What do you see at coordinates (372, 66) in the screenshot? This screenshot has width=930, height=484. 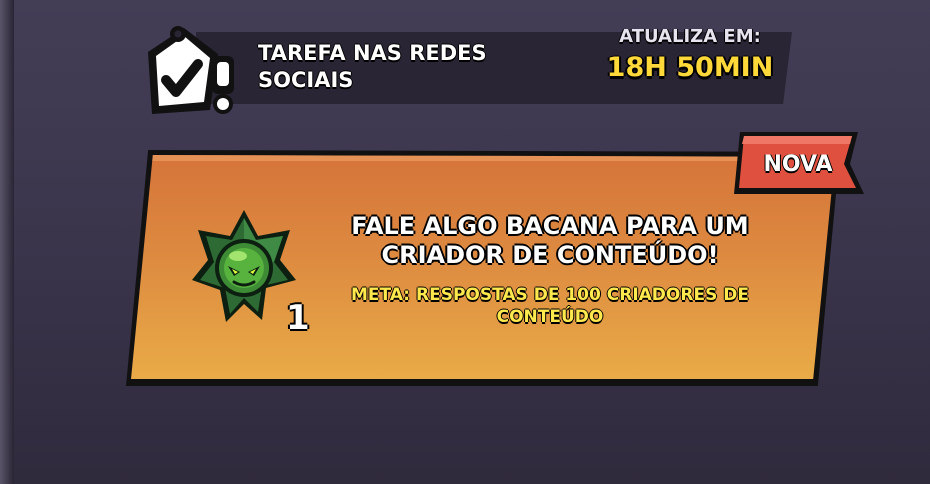 I see `header-title: TAREFA NAS REDES SOCIAIS` at bounding box center [372, 66].